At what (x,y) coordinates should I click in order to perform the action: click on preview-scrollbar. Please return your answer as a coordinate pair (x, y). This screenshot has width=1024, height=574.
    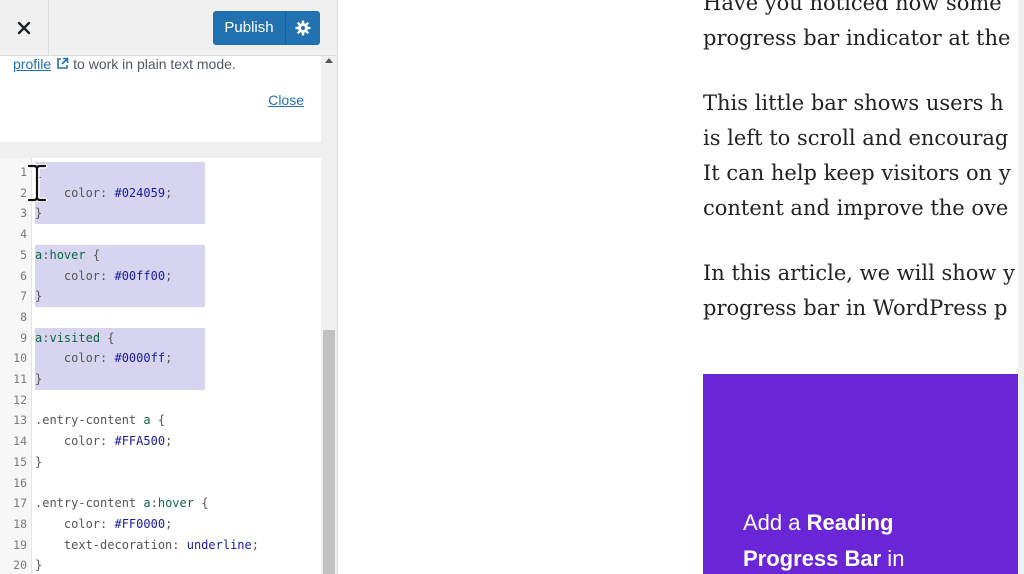
    Looking at the image, I should click on (1021, 287).